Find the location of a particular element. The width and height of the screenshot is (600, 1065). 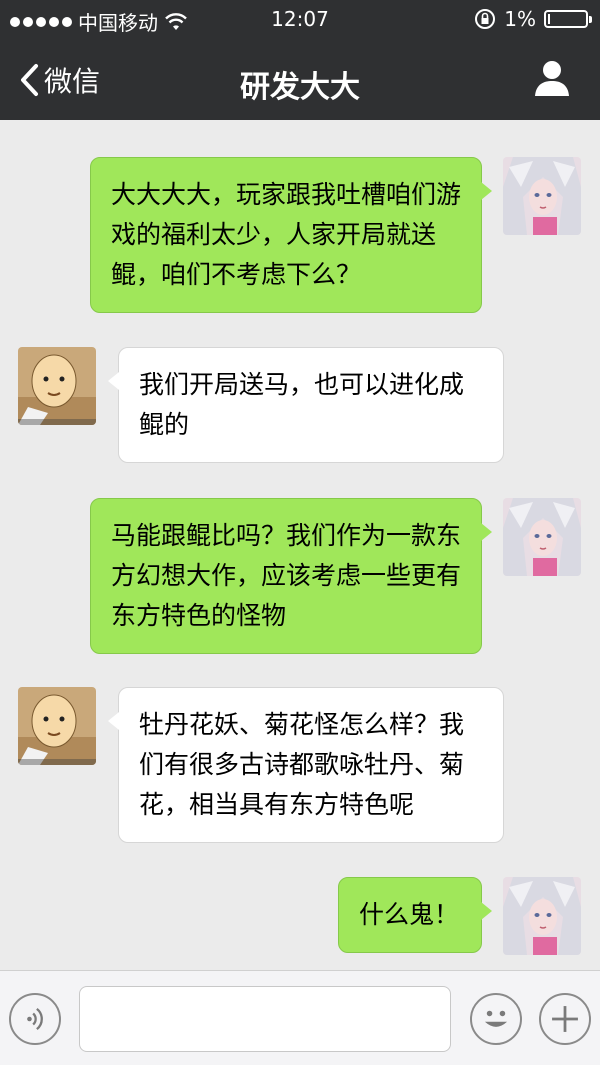

input-bar is located at coordinates (300, 1017).